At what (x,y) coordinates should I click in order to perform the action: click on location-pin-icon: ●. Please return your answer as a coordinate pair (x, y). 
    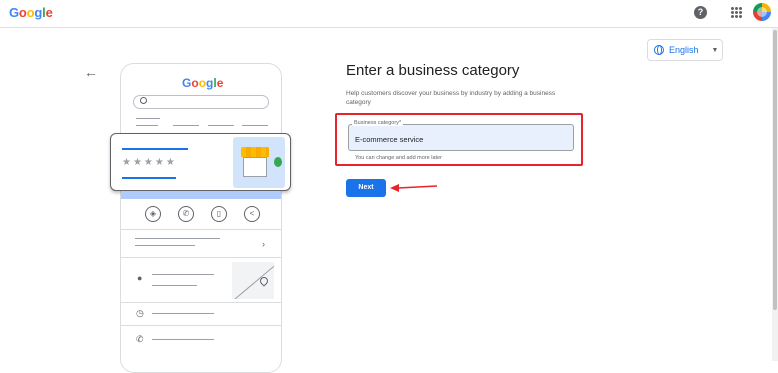
    Looking at the image, I should click on (140, 278).